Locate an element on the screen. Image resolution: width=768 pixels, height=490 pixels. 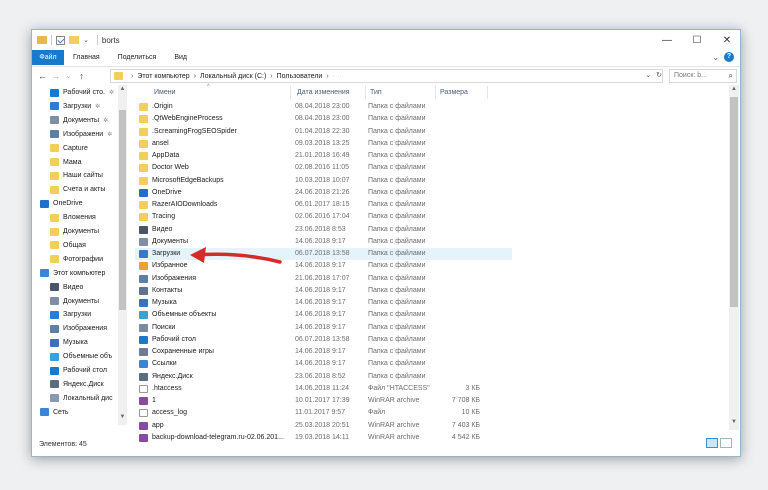
file-row: Документы 14.06.2018 9:17 Папка с файлами is located at coordinates (323, 242).